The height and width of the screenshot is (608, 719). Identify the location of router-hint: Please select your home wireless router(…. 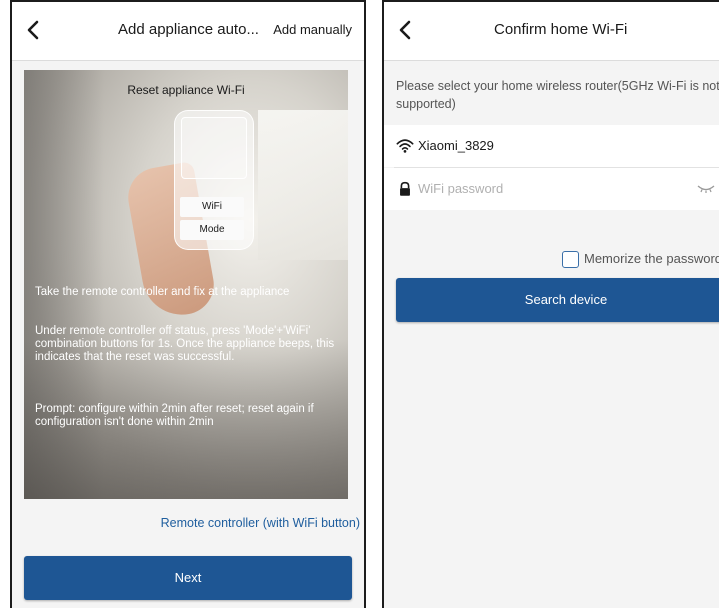
(557, 95).